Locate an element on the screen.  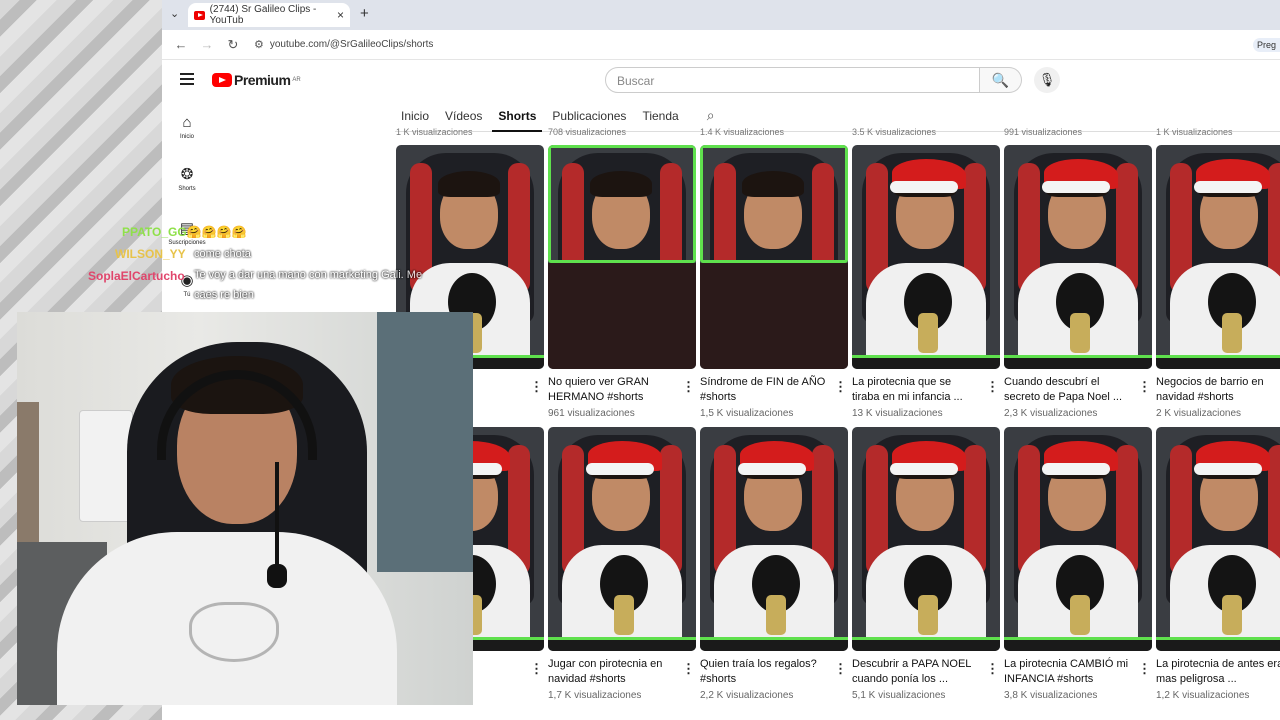
short-title: La pirotecnia CAMBIÓ mi INFANCIA #shorts is located at coordinates (1068, 672).